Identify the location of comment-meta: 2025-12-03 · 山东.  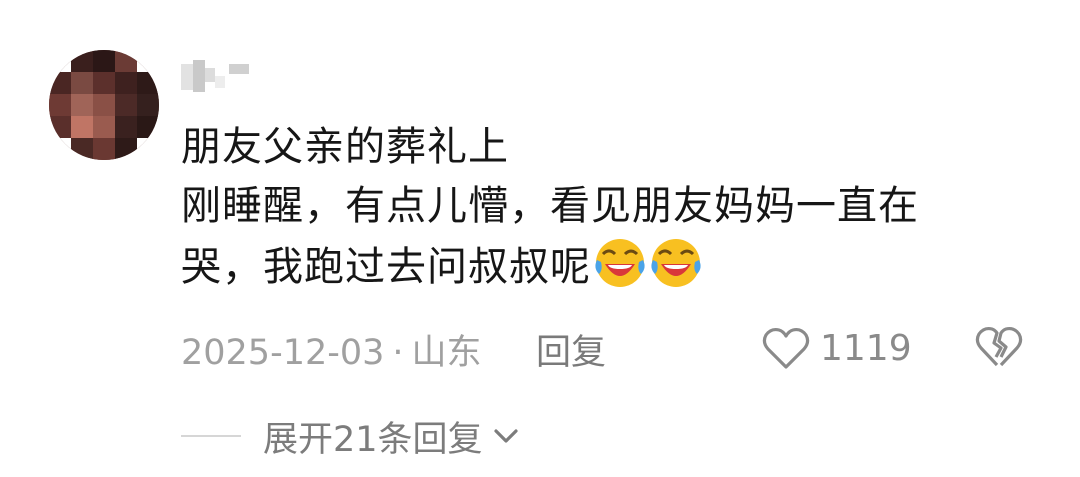
(331, 348).